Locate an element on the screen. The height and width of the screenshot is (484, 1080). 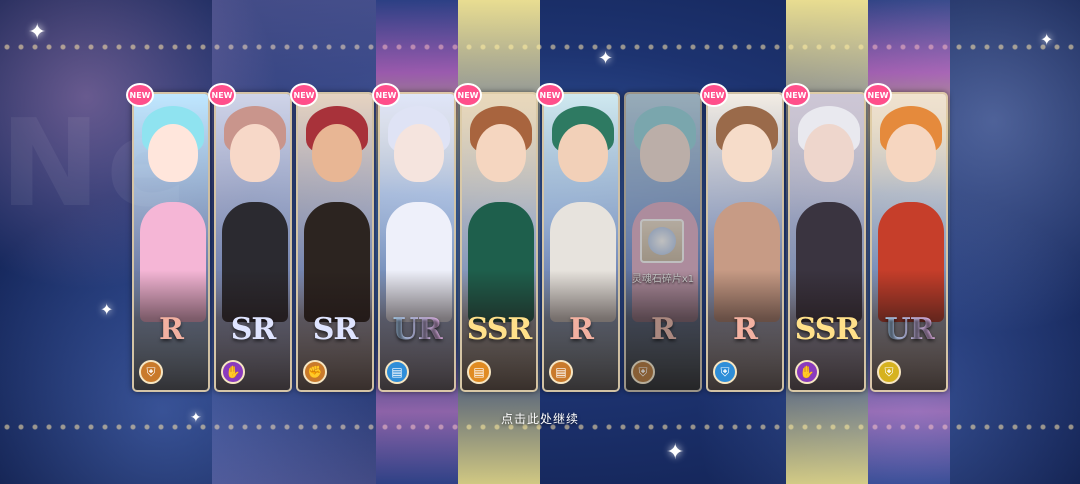
character-card: R ▤ is located at coordinates (581, 242).